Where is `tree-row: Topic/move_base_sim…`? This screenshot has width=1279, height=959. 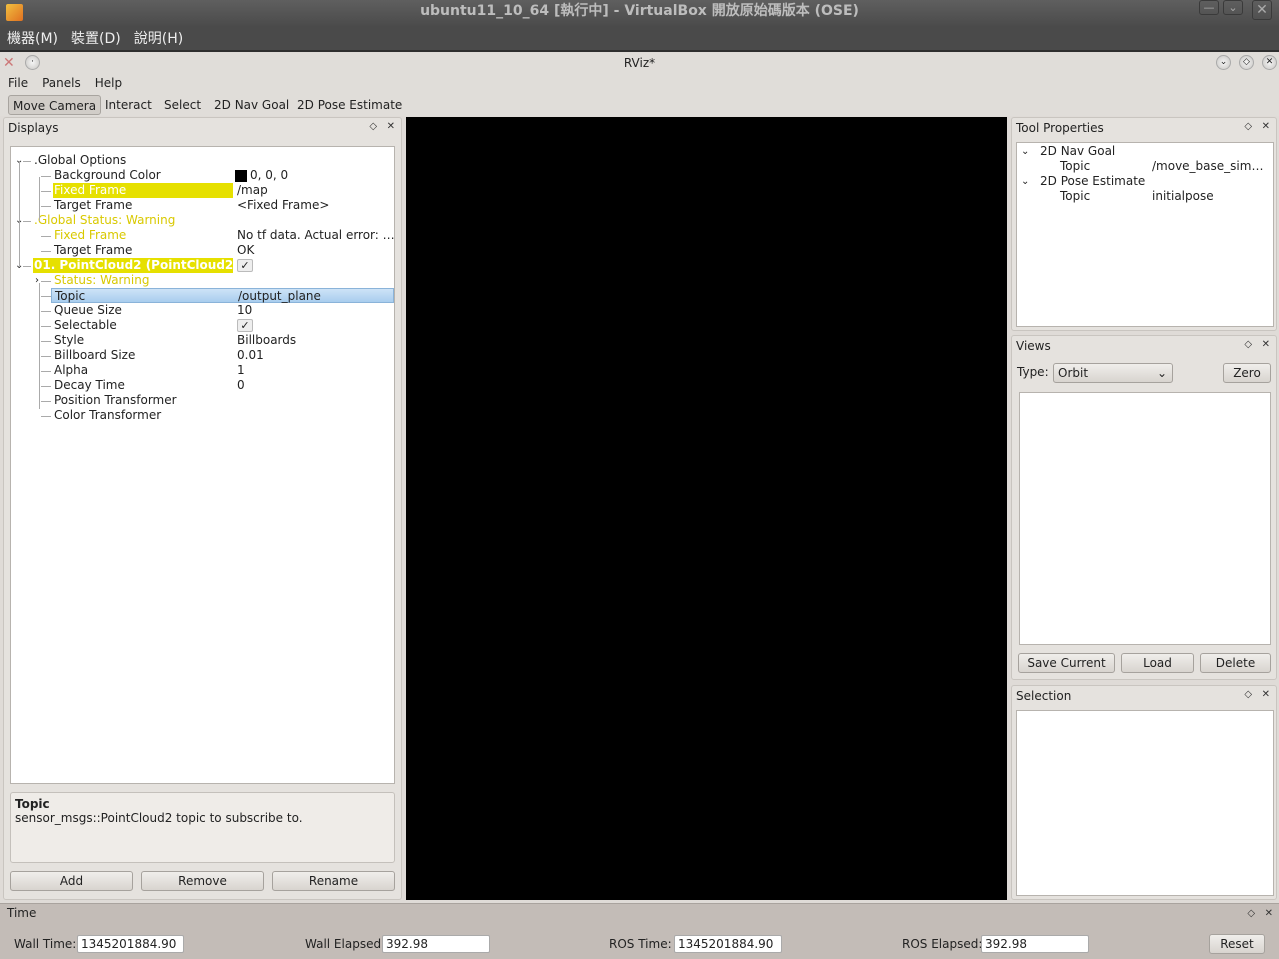
tree-row: Topic/move_base_sim… is located at coordinates (1145, 166).